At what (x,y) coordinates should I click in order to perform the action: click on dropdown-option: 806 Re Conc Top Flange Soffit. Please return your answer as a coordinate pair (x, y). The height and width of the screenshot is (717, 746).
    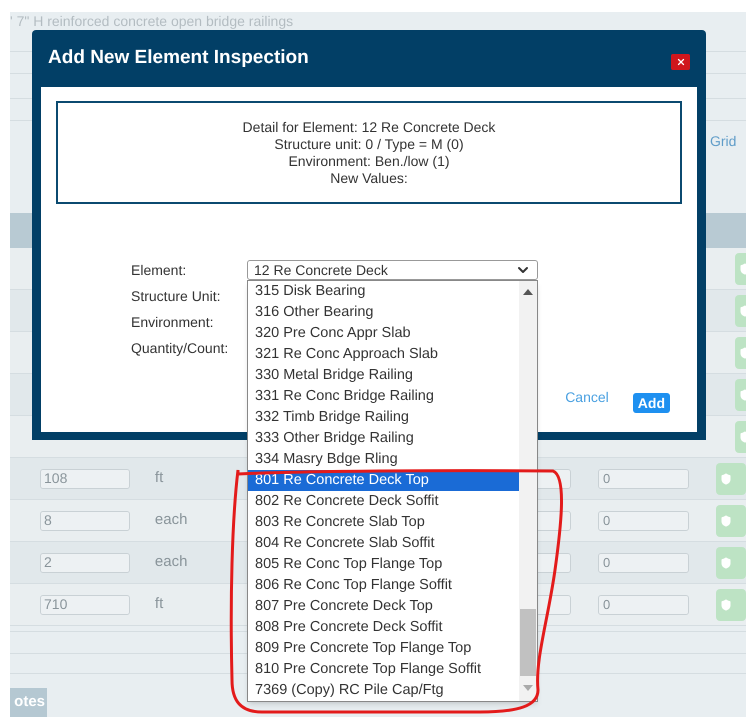
    Looking at the image, I should click on (383, 585).